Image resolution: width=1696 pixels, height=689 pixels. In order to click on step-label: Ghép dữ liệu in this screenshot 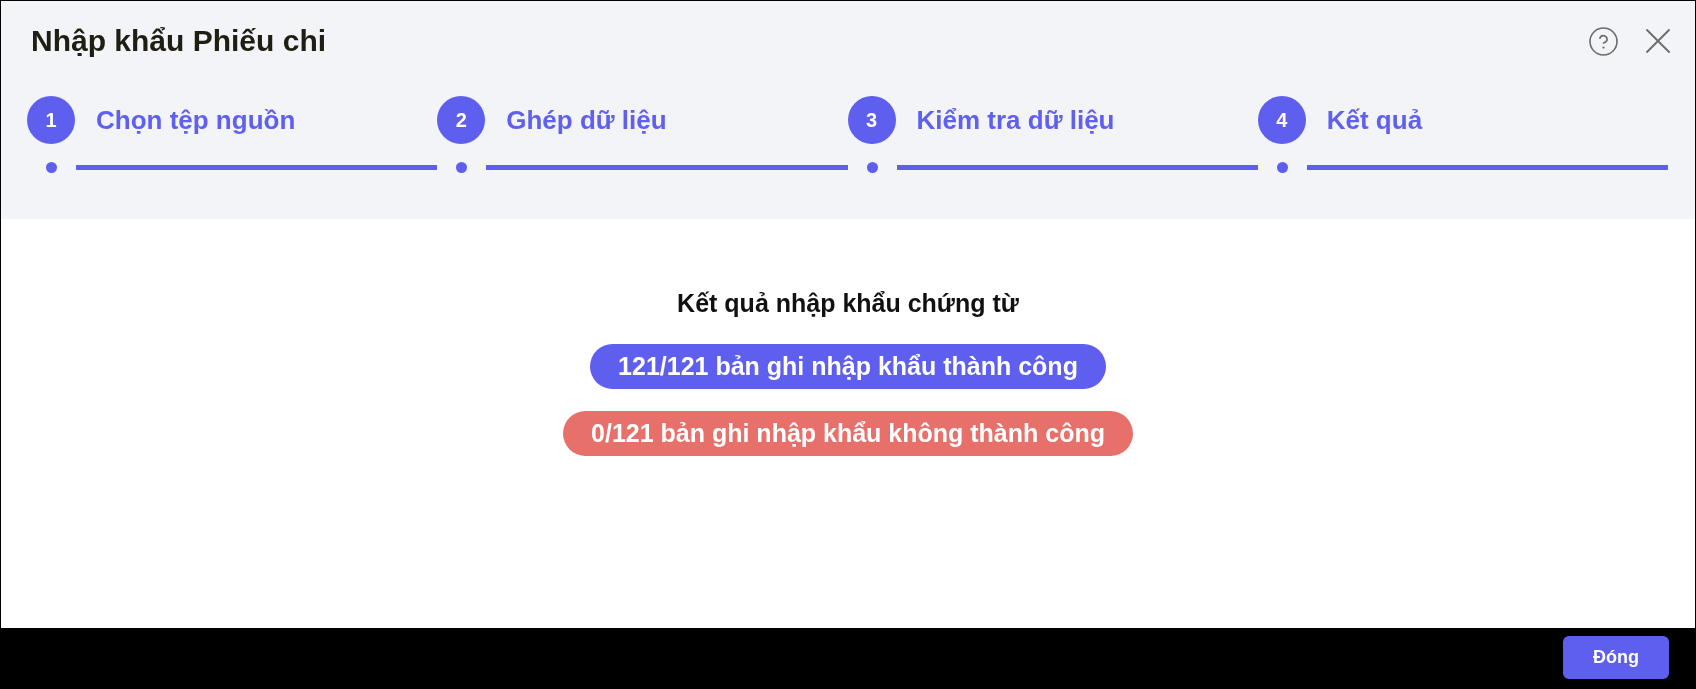, I will do `click(586, 120)`.